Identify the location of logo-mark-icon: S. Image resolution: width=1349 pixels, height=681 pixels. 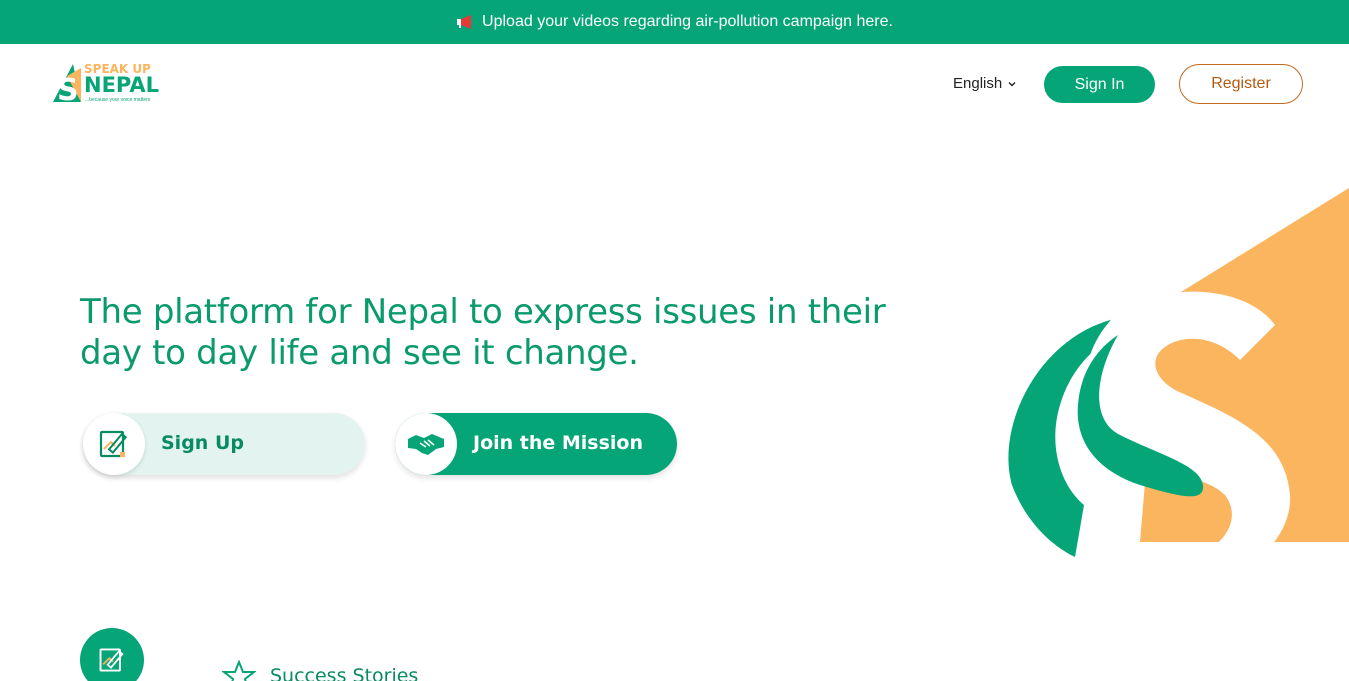
(67, 85).